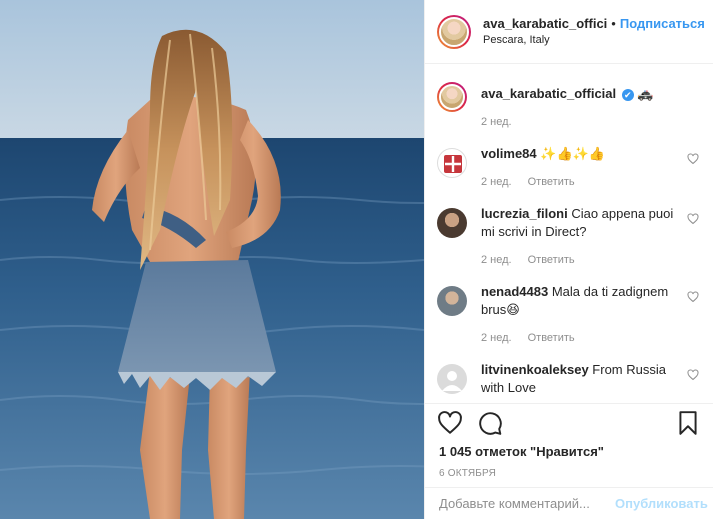 The width and height of the screenshot is (713, 519). I want to click on save-icon, so click(688, 423).